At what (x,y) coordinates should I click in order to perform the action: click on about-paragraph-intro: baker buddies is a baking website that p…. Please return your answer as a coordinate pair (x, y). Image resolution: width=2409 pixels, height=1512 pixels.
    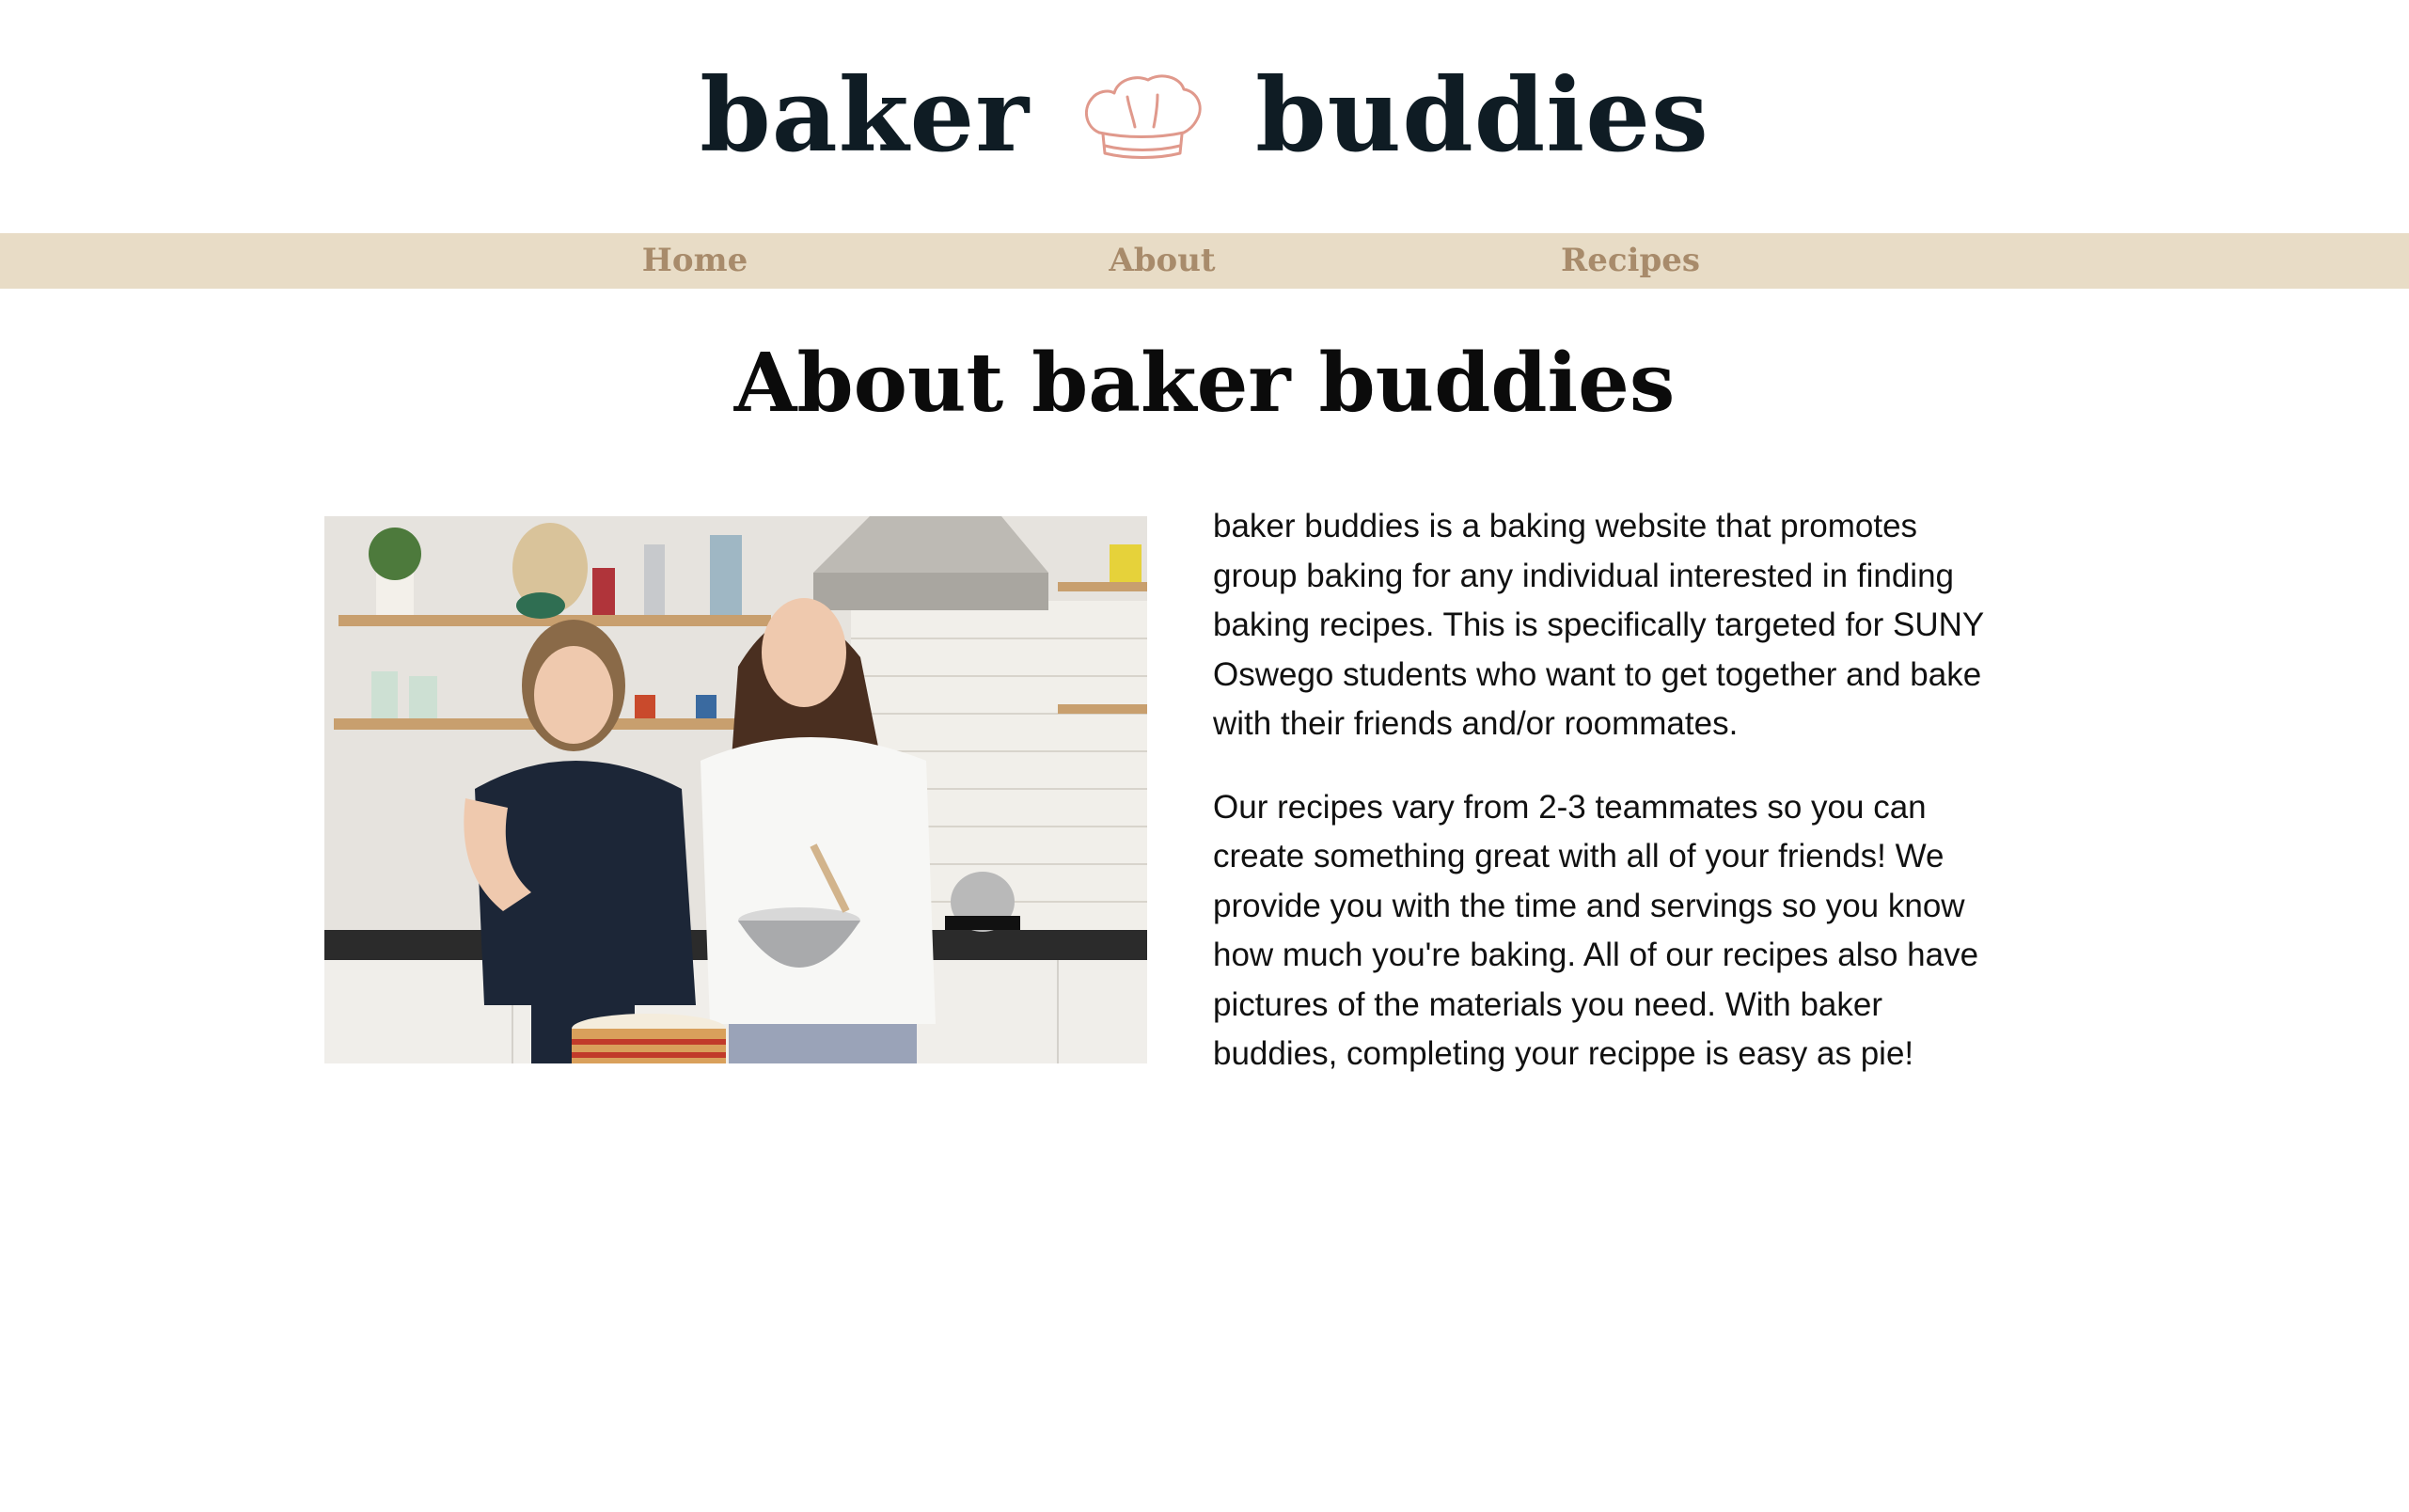
    Looking at the image, I should click on (1599, 625).